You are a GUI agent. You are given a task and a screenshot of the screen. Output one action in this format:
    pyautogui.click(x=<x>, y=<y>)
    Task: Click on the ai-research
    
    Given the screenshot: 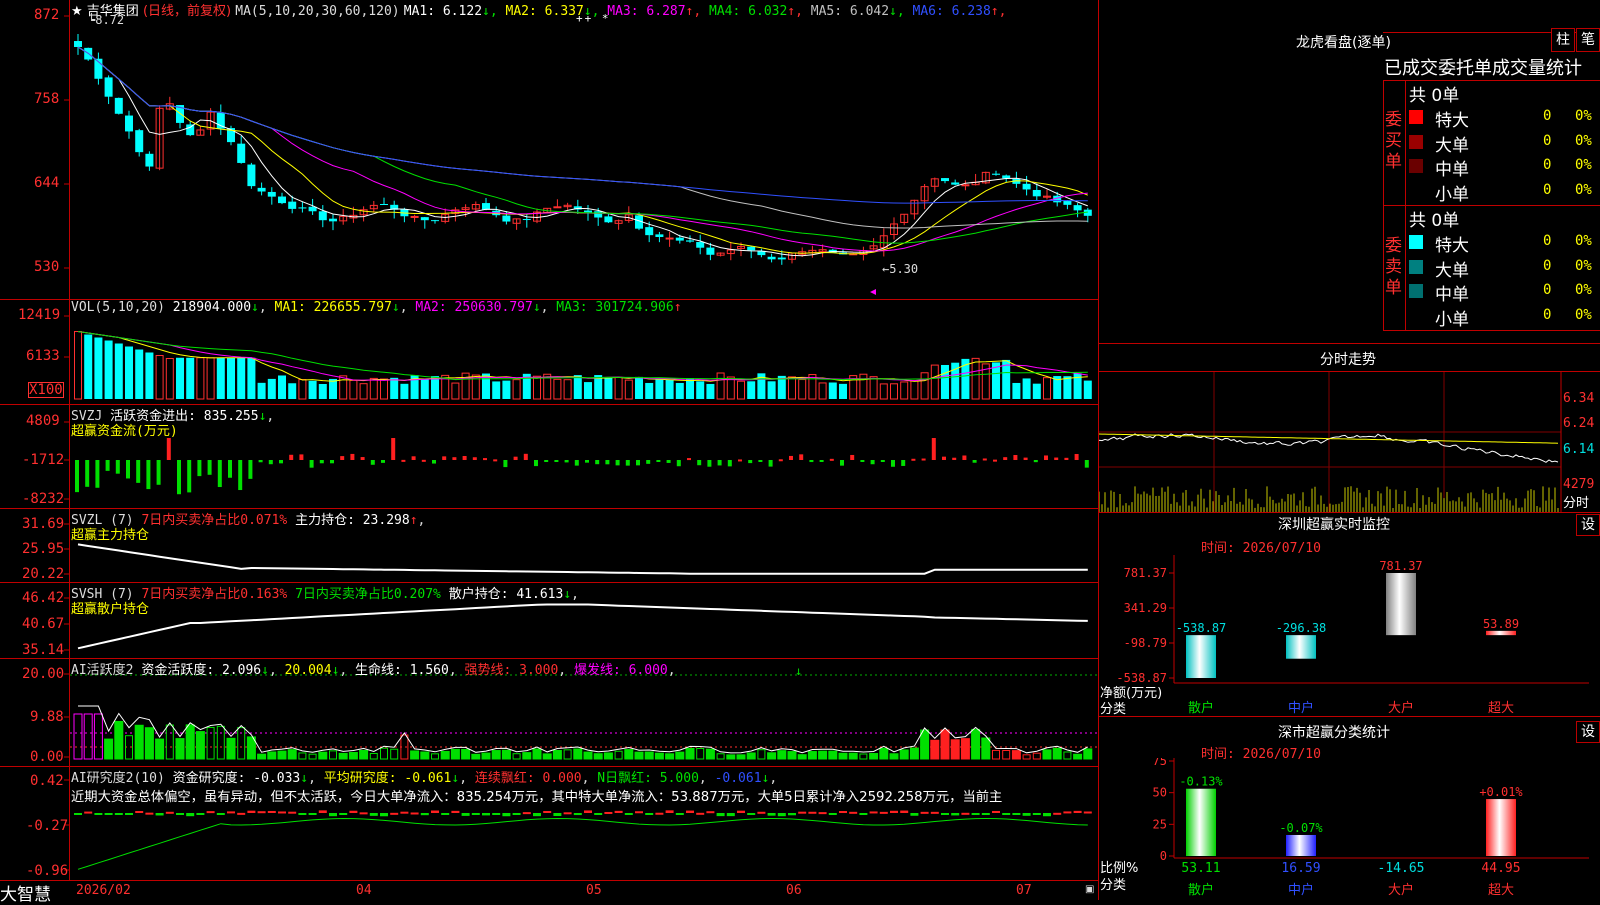 What is the action you would take?
    pyautogui.click(x=583, y=840)
    